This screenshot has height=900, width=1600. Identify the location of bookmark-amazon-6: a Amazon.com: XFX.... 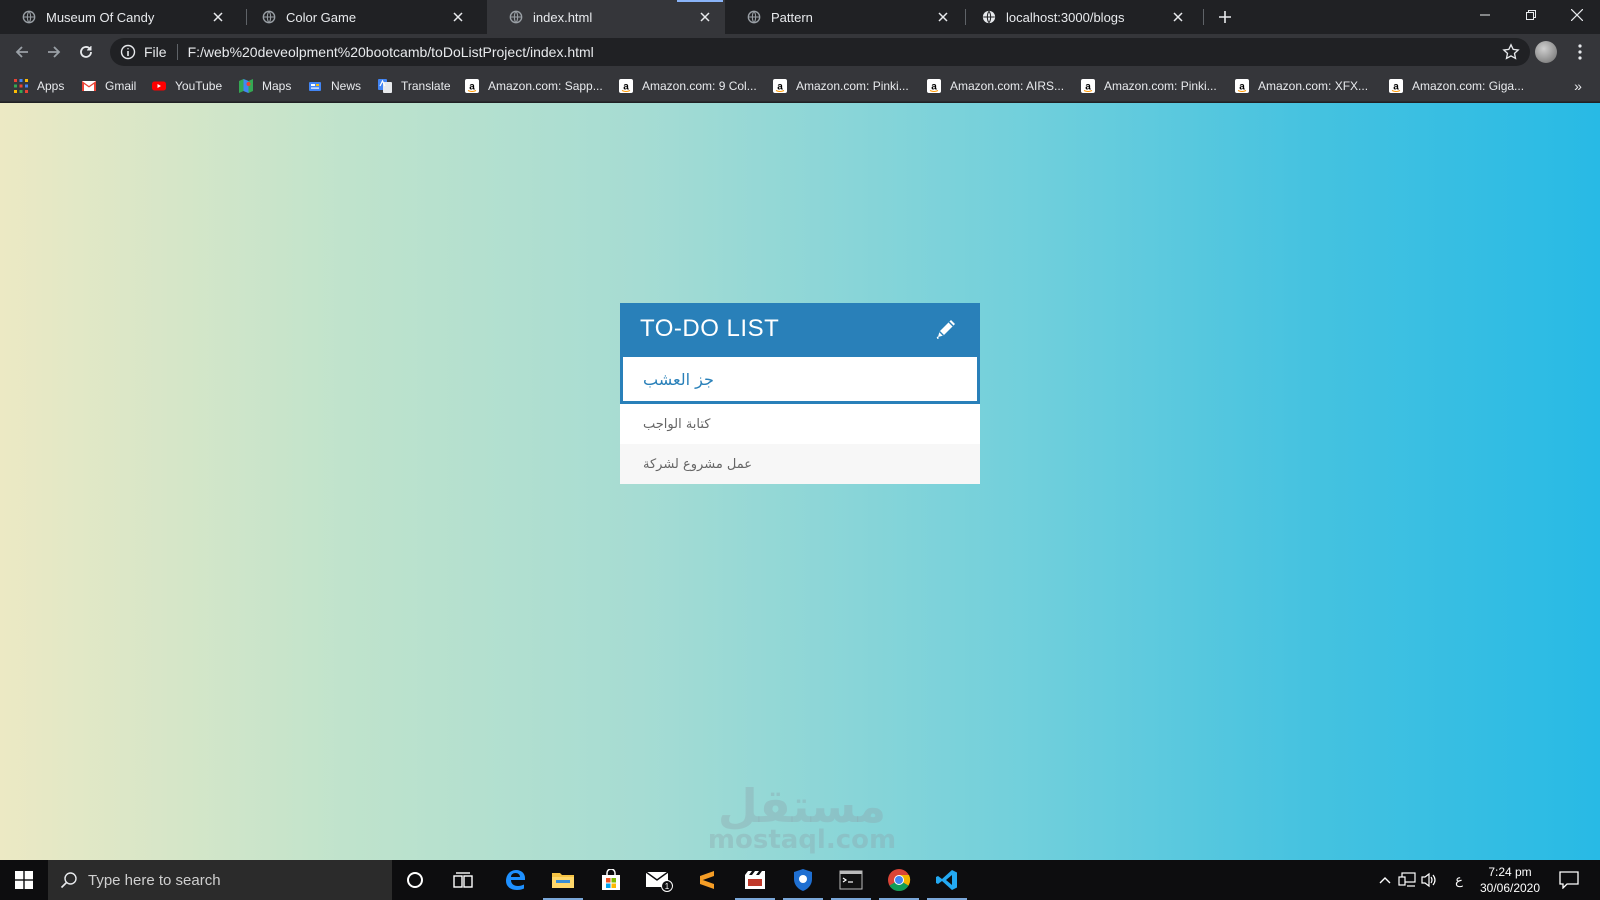
(1301, 86).